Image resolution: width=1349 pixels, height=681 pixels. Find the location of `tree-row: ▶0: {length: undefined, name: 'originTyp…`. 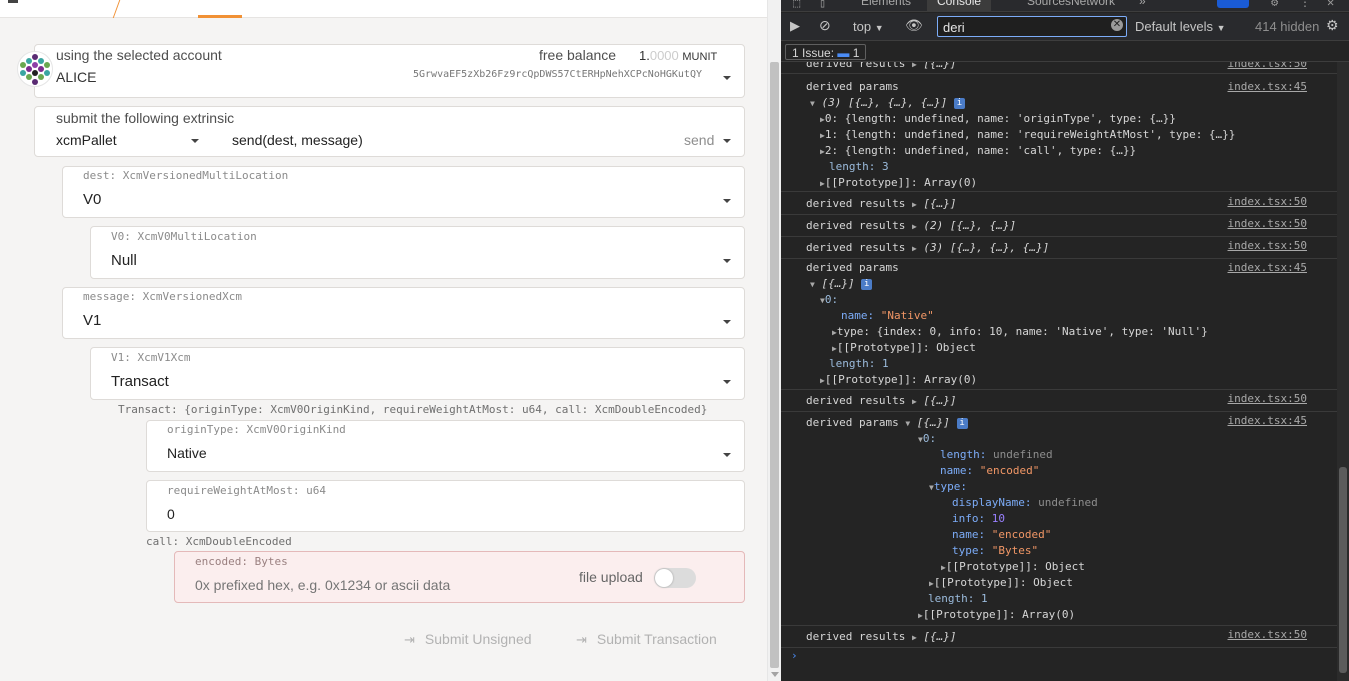

tree-row: ▶0: {length: undefined, name: 'originTyp… is located at coordinates (998, 119).